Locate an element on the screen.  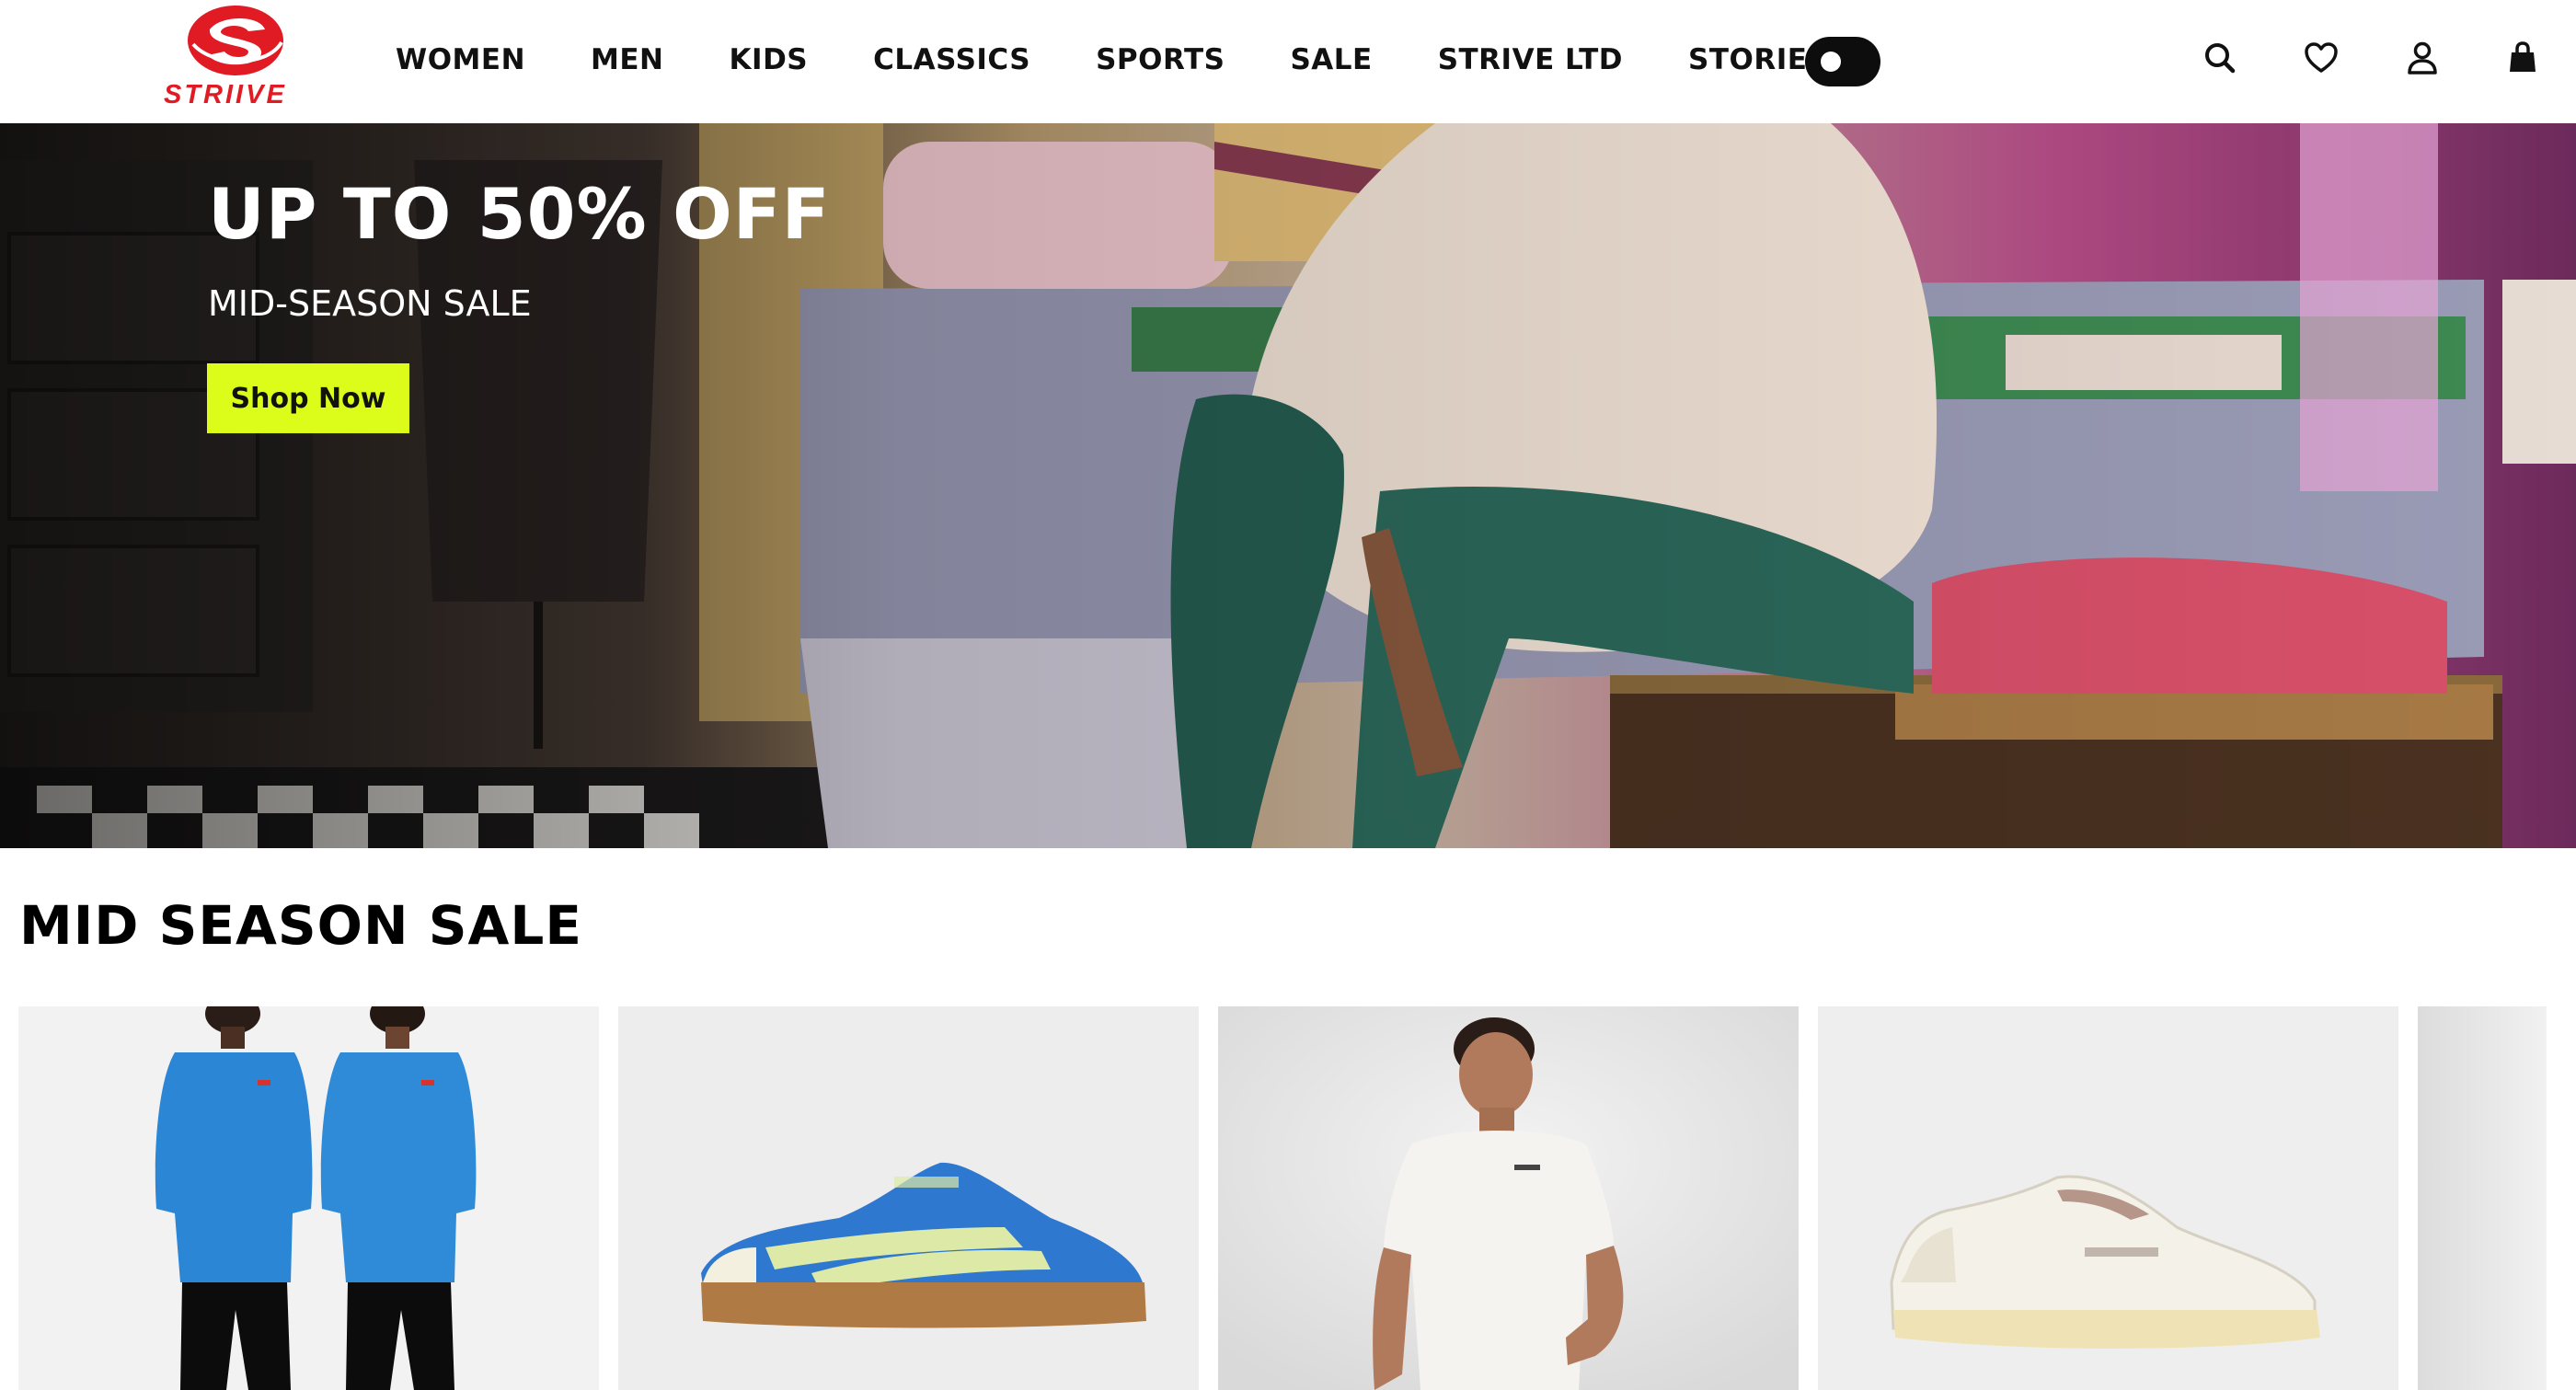
nav-item-sale: SALE is located at coordinates (1331, 59).